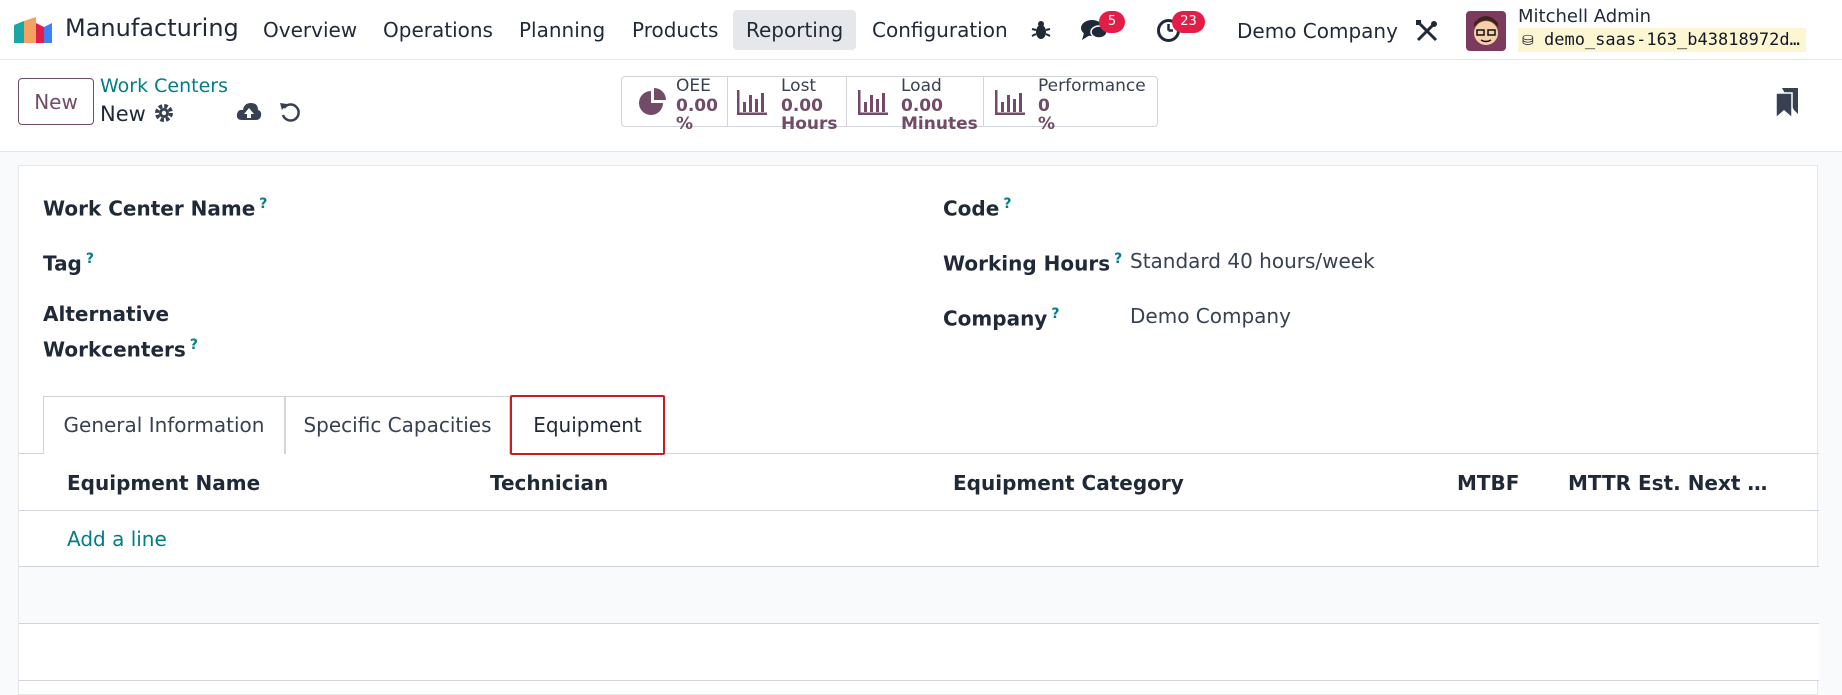 Image resolution: width=1842 pixels, height=695 pixels. What do you see at coordinates (1068, 483) in the screenshot?
I see `column-equipment-category: Equipment Category` at bounding box center [1068, 483].